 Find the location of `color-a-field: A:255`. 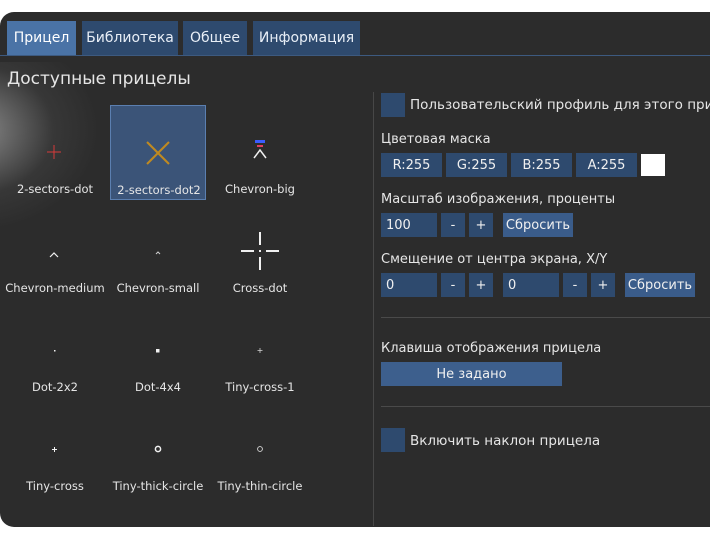

color-a-field: A:255 is located at coordinates (606, 165).